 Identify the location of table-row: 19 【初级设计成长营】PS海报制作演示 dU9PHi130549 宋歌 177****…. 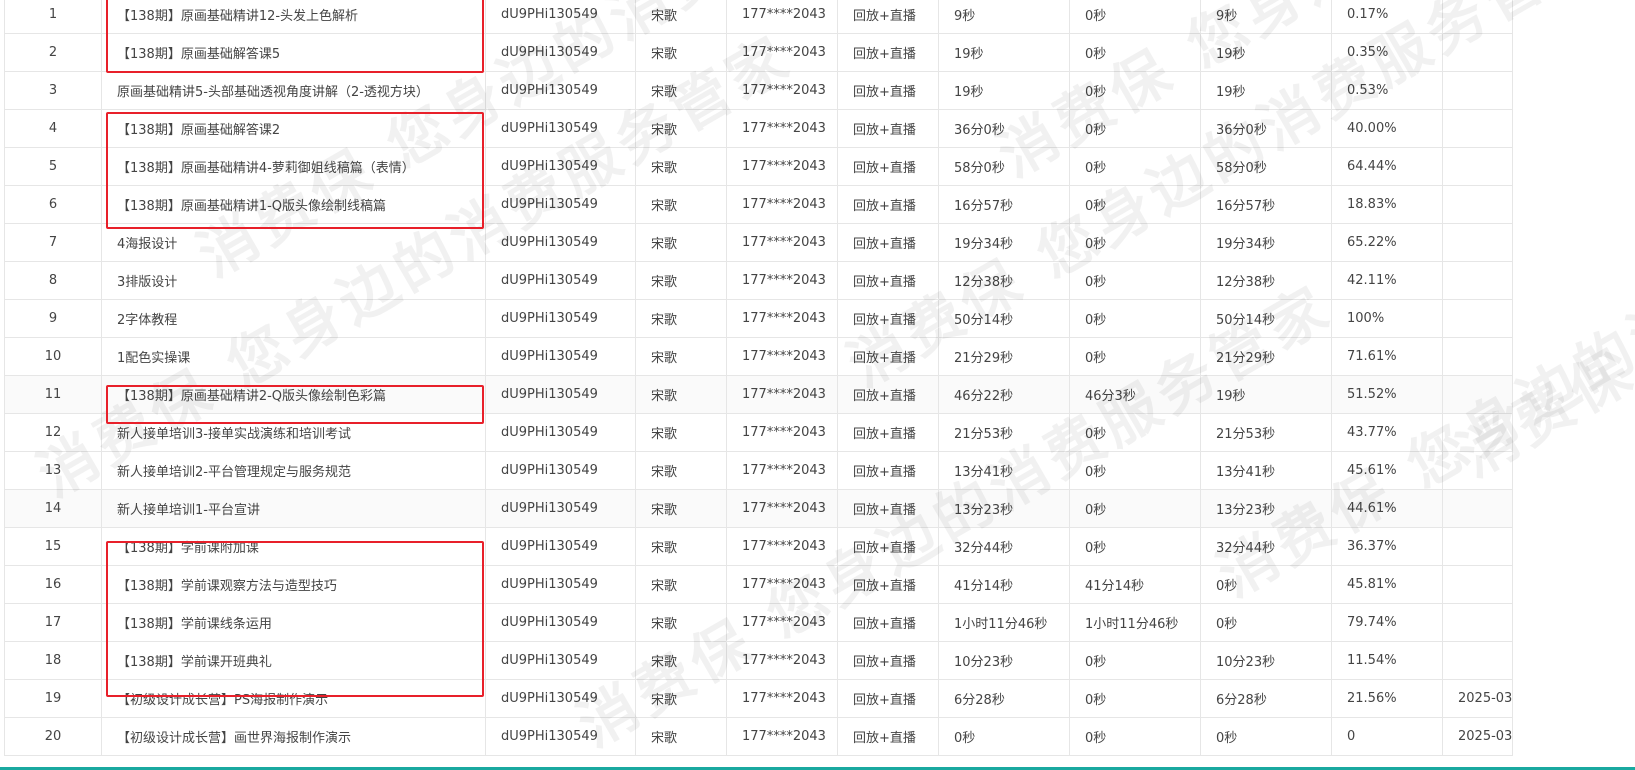
(759, 698).